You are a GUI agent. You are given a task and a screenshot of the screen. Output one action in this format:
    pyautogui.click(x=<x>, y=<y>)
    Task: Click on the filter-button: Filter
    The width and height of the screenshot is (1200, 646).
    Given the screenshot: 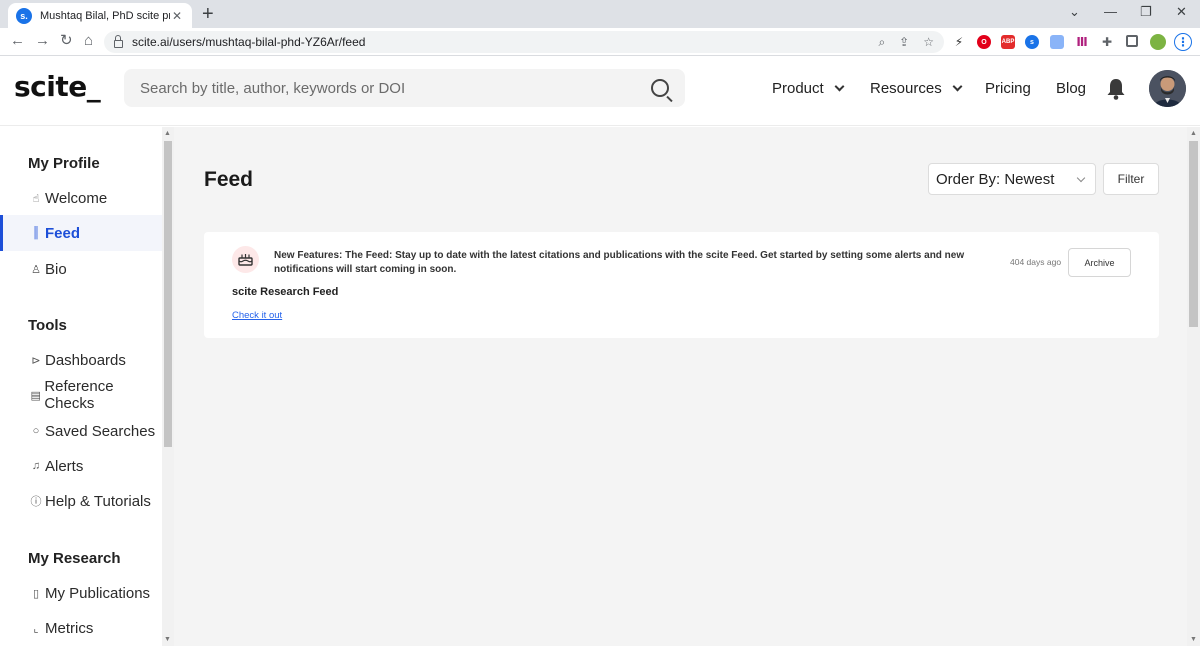 What is the action you would take?
    pyautogui.click(x=1131, y=179)
    